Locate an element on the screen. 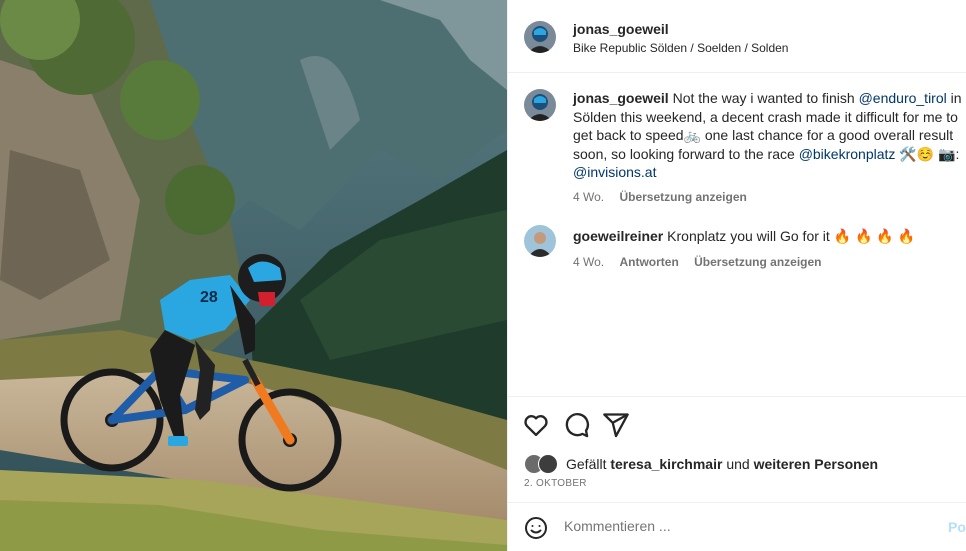  liker-avatars is located at coordinates (543, 464).